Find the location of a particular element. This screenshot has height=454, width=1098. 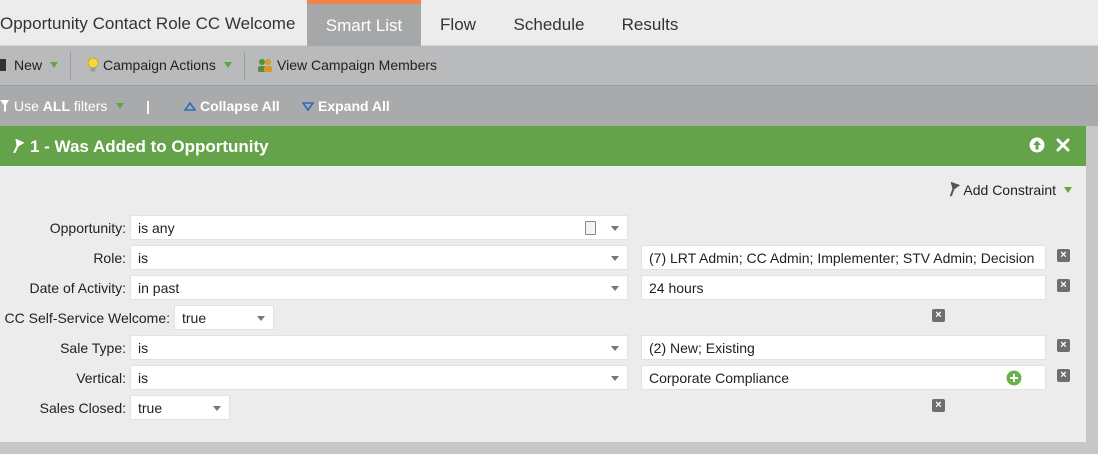

lightbulb-icon is located at coordinates (93, 64).